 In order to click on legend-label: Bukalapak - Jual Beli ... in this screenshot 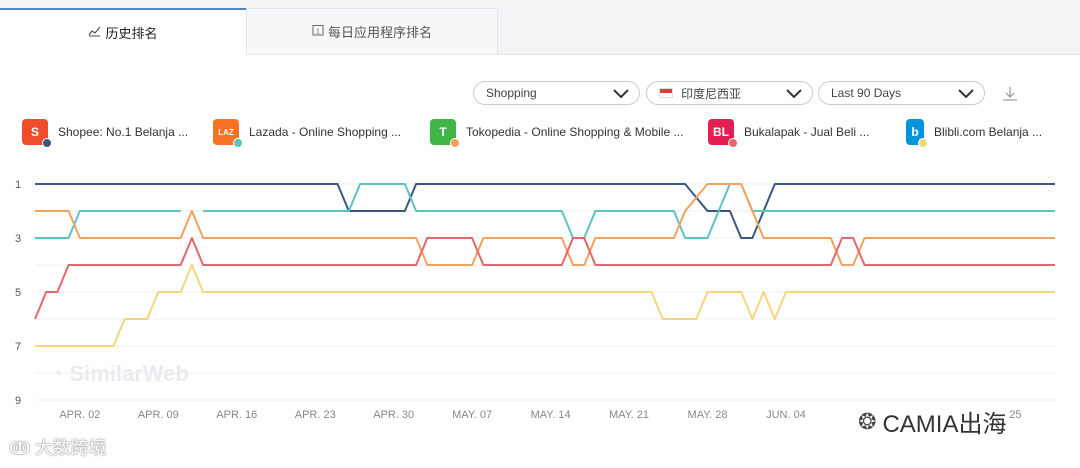, I will do `click(807, 132)`.